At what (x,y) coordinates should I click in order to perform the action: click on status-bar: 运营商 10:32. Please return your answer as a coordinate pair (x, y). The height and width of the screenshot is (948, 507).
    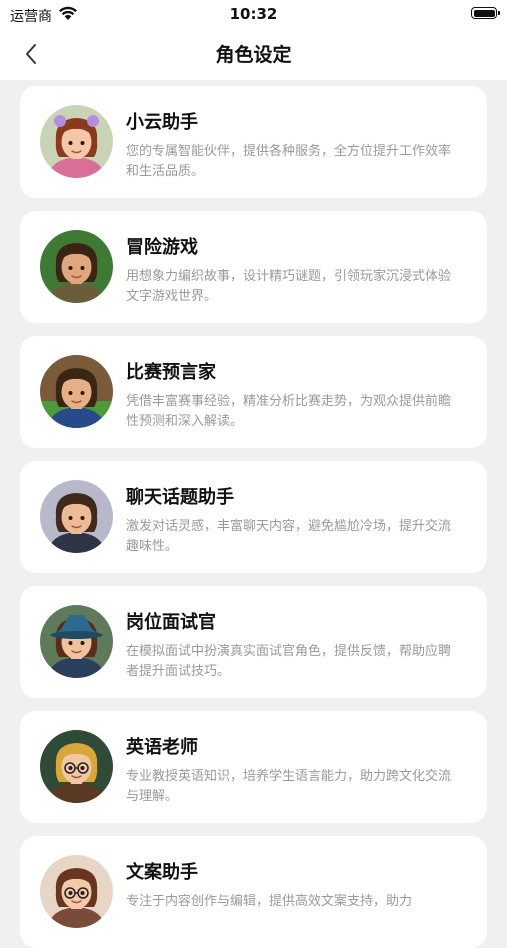
    Looking at the image, I should click on (253, 14).